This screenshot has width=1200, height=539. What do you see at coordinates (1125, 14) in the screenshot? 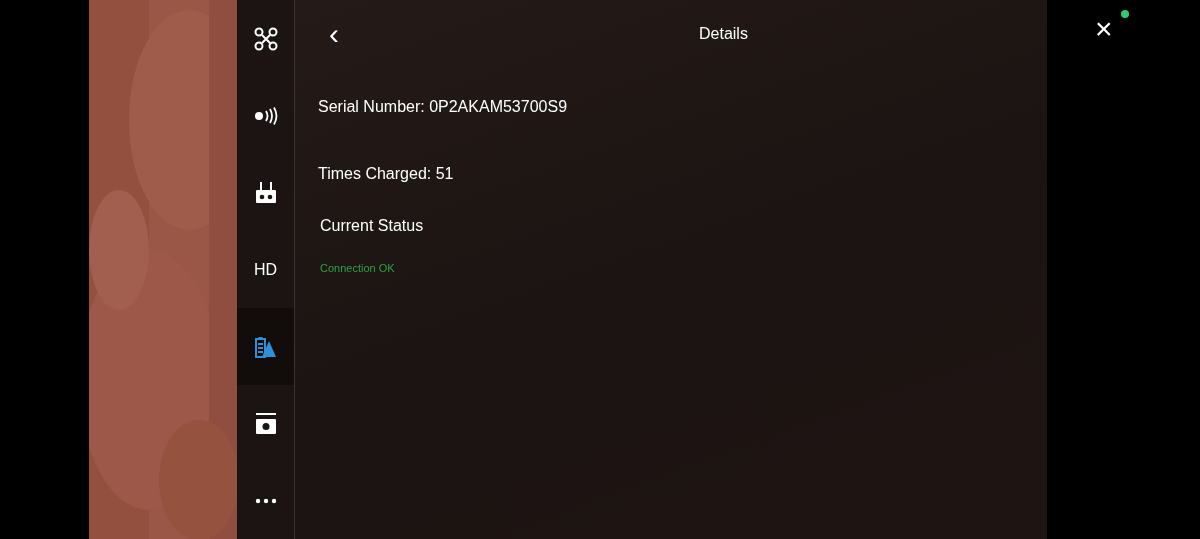
I see `status-dot` at bounding box center [1125, 14].